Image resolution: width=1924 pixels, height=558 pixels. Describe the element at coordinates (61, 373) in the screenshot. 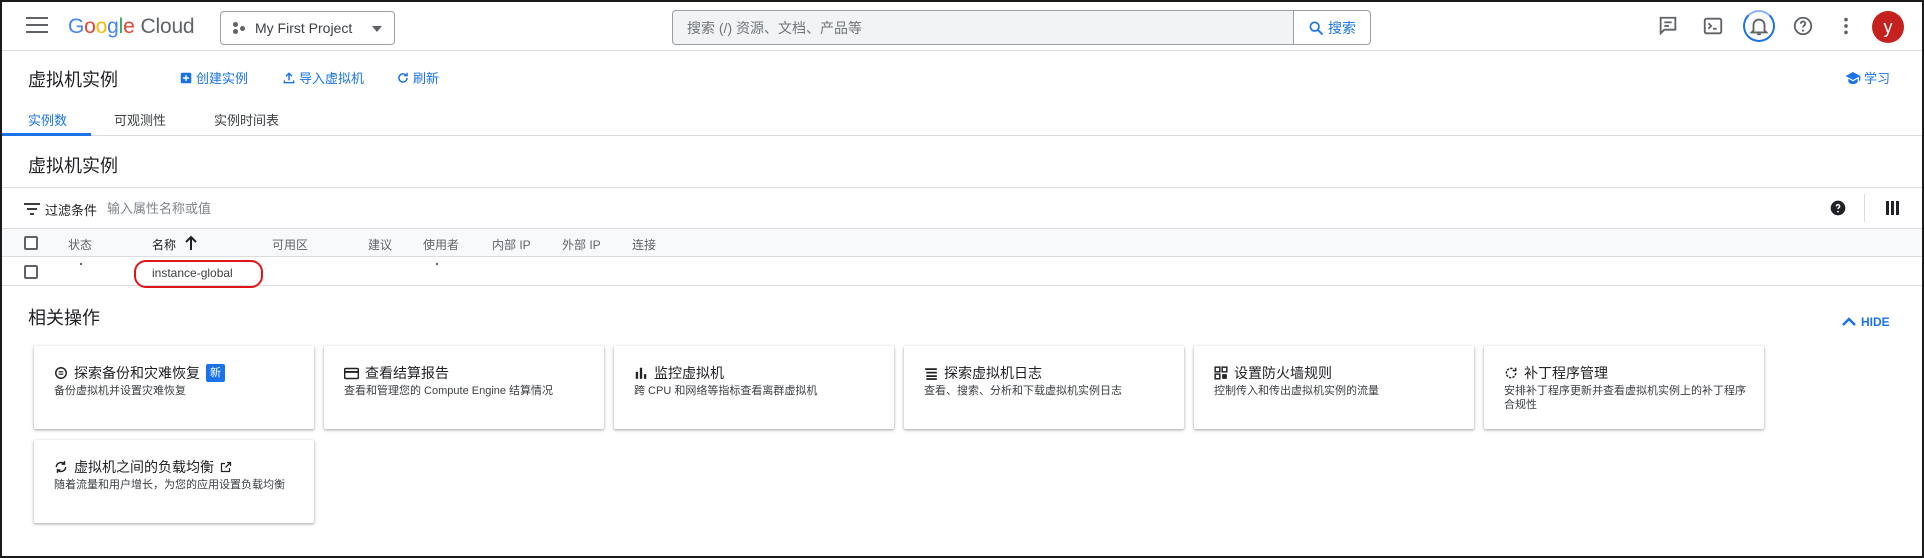

I see `backup-icon` at that location.